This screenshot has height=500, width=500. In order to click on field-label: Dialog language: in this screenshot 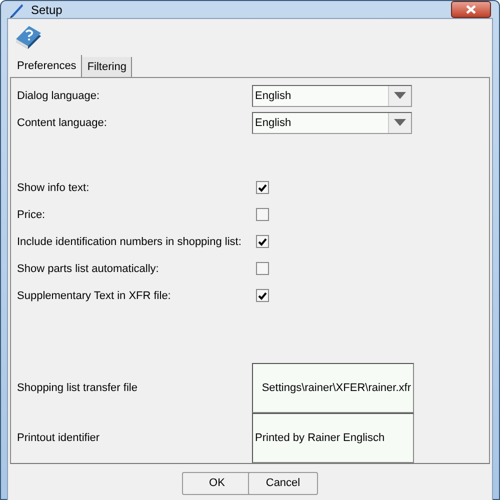, I will do `click(59, 96)`.